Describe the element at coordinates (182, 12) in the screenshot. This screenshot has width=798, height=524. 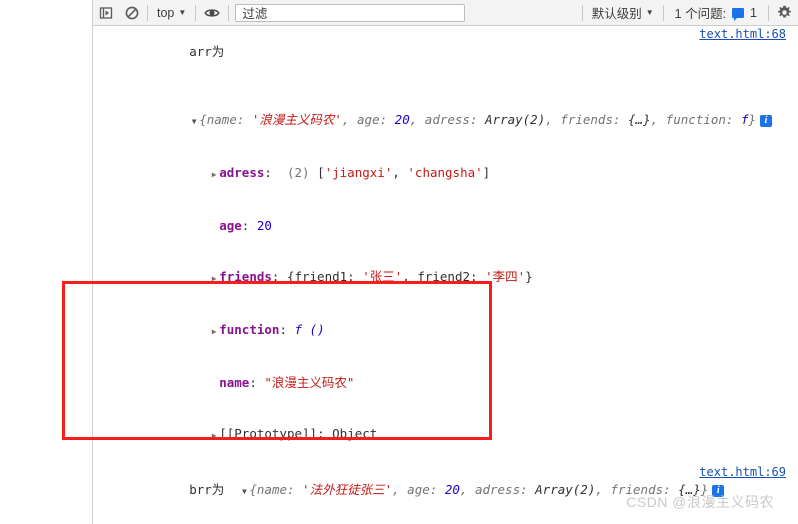
I see `chevron-down-icon: ▼` at that location.